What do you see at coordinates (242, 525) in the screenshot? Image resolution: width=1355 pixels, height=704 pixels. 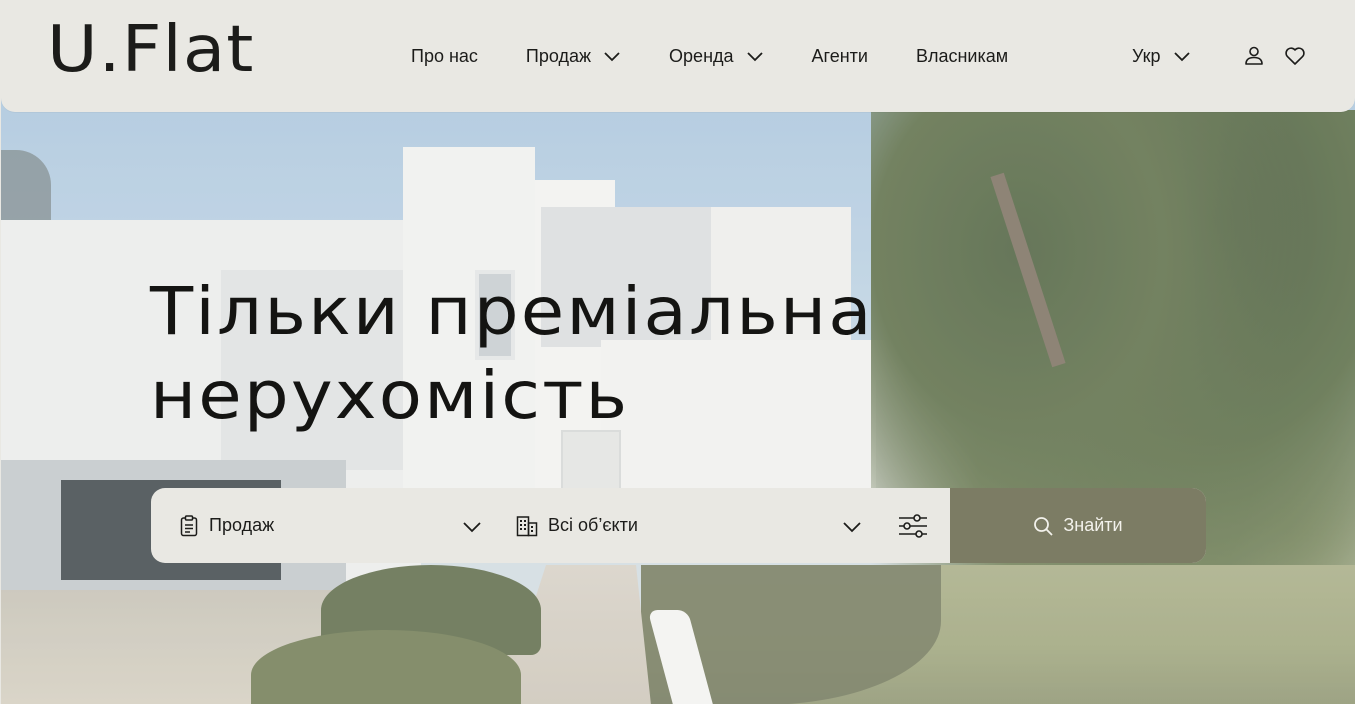 I see `deal-type-value: Продаж` at bounding box center [242, 525].